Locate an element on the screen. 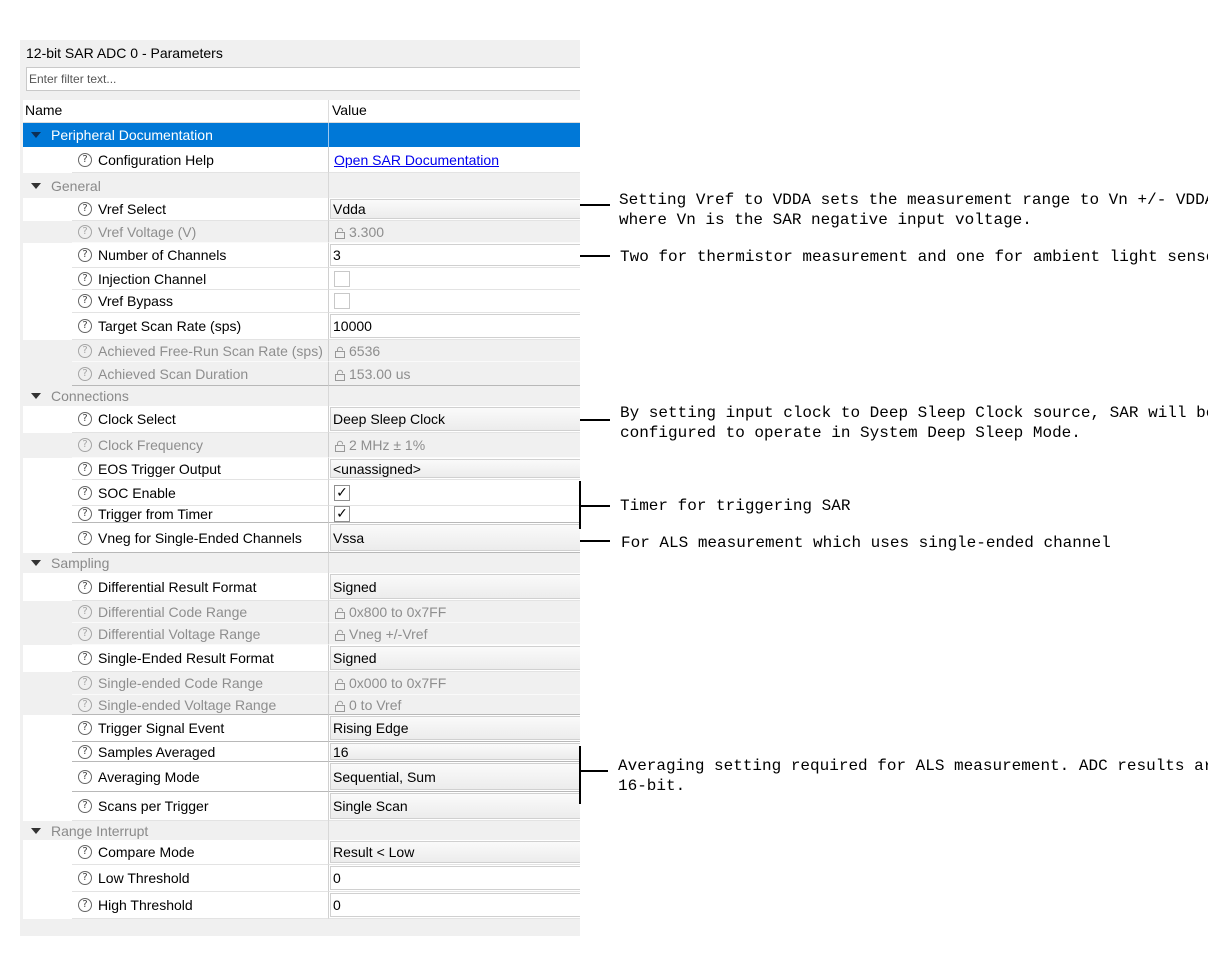 This screenshot has width=1208, height=967. param-row-number-of-channels: ? Number of Channels 3 is located at coordinates (301, 255).